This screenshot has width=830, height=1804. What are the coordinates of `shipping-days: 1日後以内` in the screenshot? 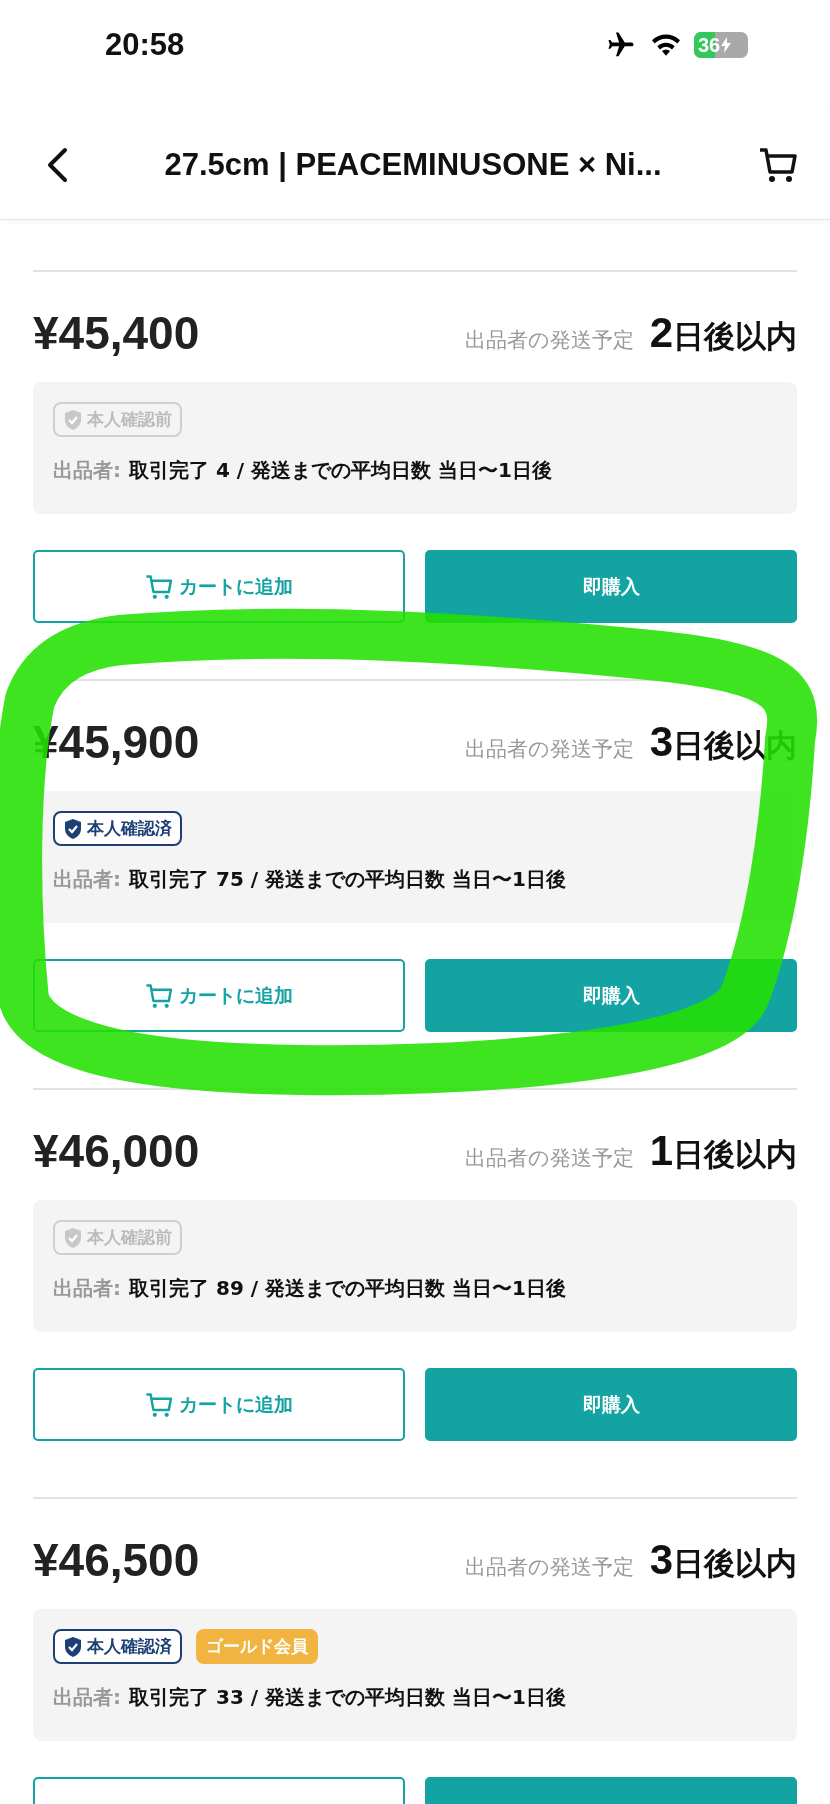 It's located at (723, 1151).